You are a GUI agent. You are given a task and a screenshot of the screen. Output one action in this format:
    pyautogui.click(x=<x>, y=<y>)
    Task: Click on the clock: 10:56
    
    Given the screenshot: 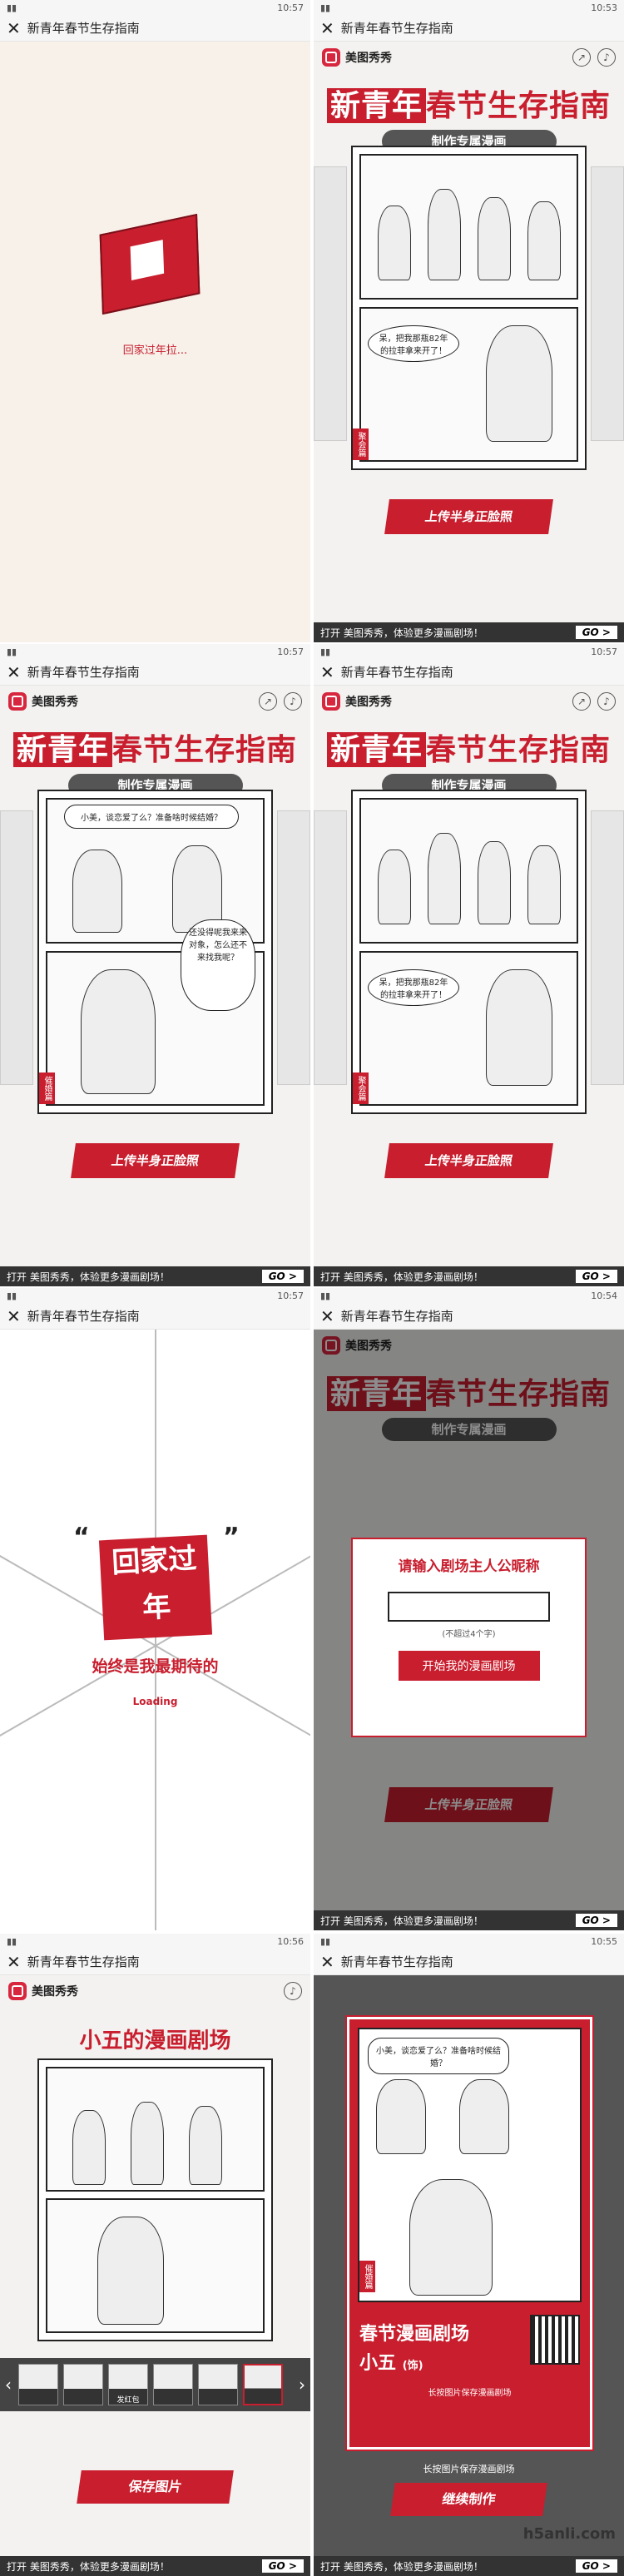 What is the action you would take?
    pyautogui.click(x=290, y=1941)
    